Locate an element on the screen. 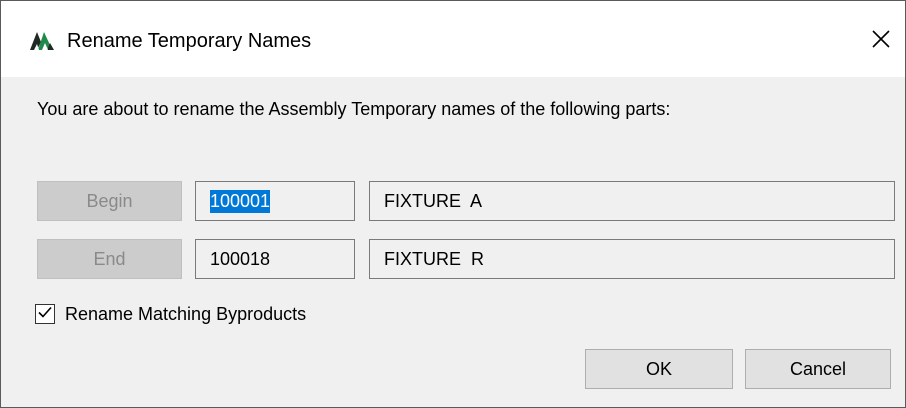 Image resolution: width=906 pixels, height=408 pixels. begin-number-value: 100001 is located at coordinates (240, 201).